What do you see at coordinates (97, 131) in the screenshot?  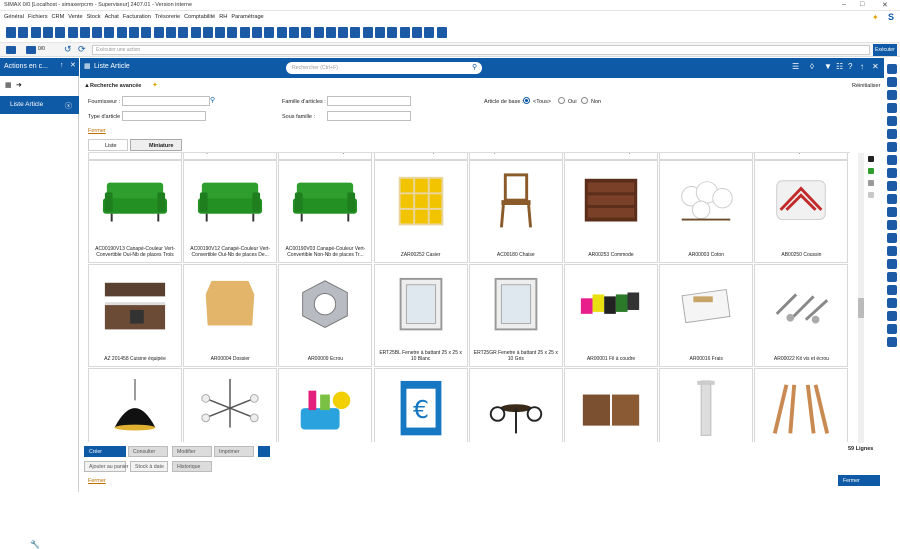 I see `fermer-link: Fermer` at bounding box center [97, 131].